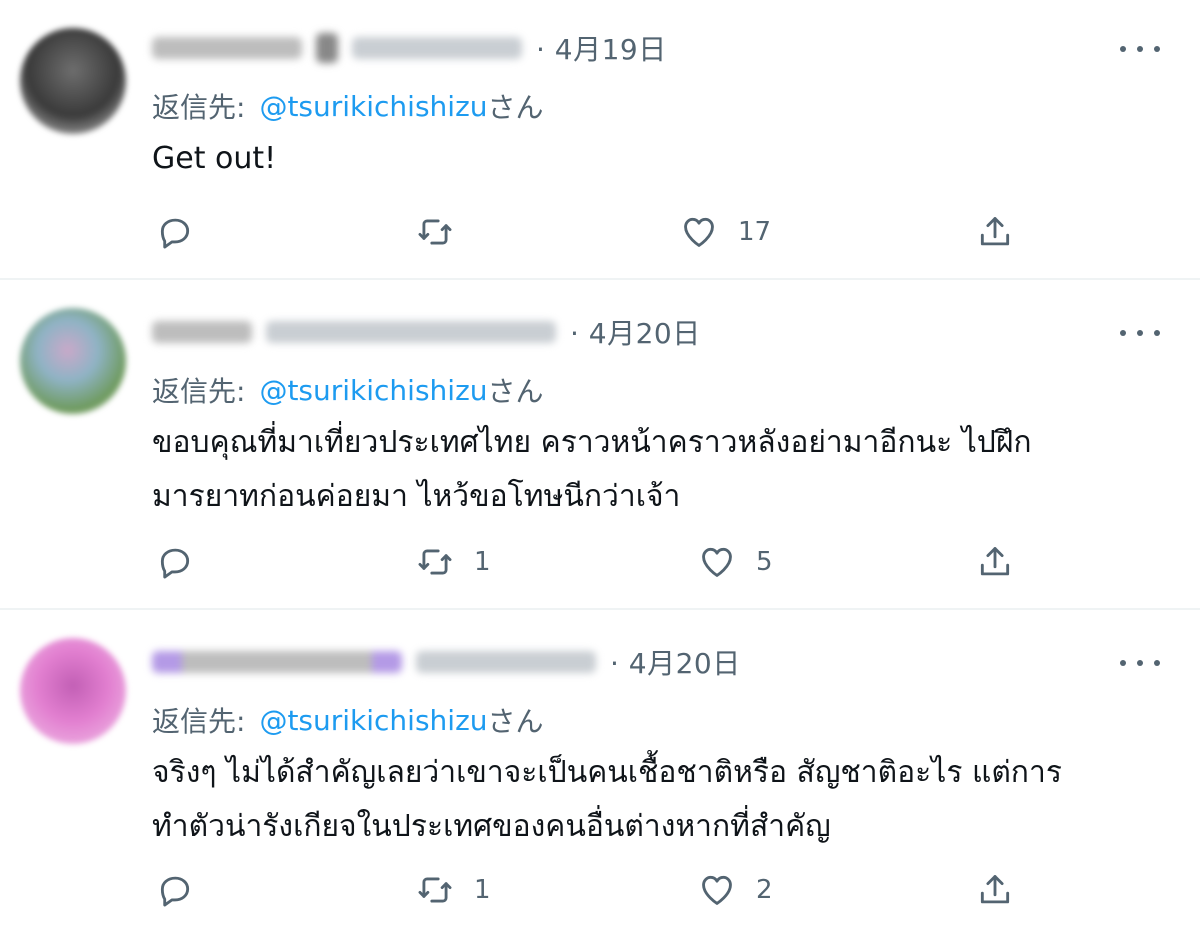  I want to click on blurred-badge, so click(327, 48).